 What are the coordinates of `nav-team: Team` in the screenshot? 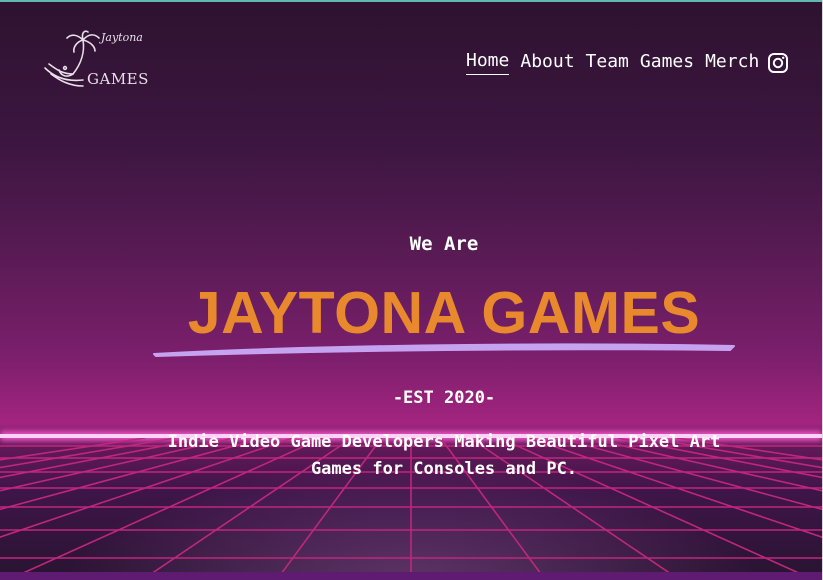 It's located at (607, 63).